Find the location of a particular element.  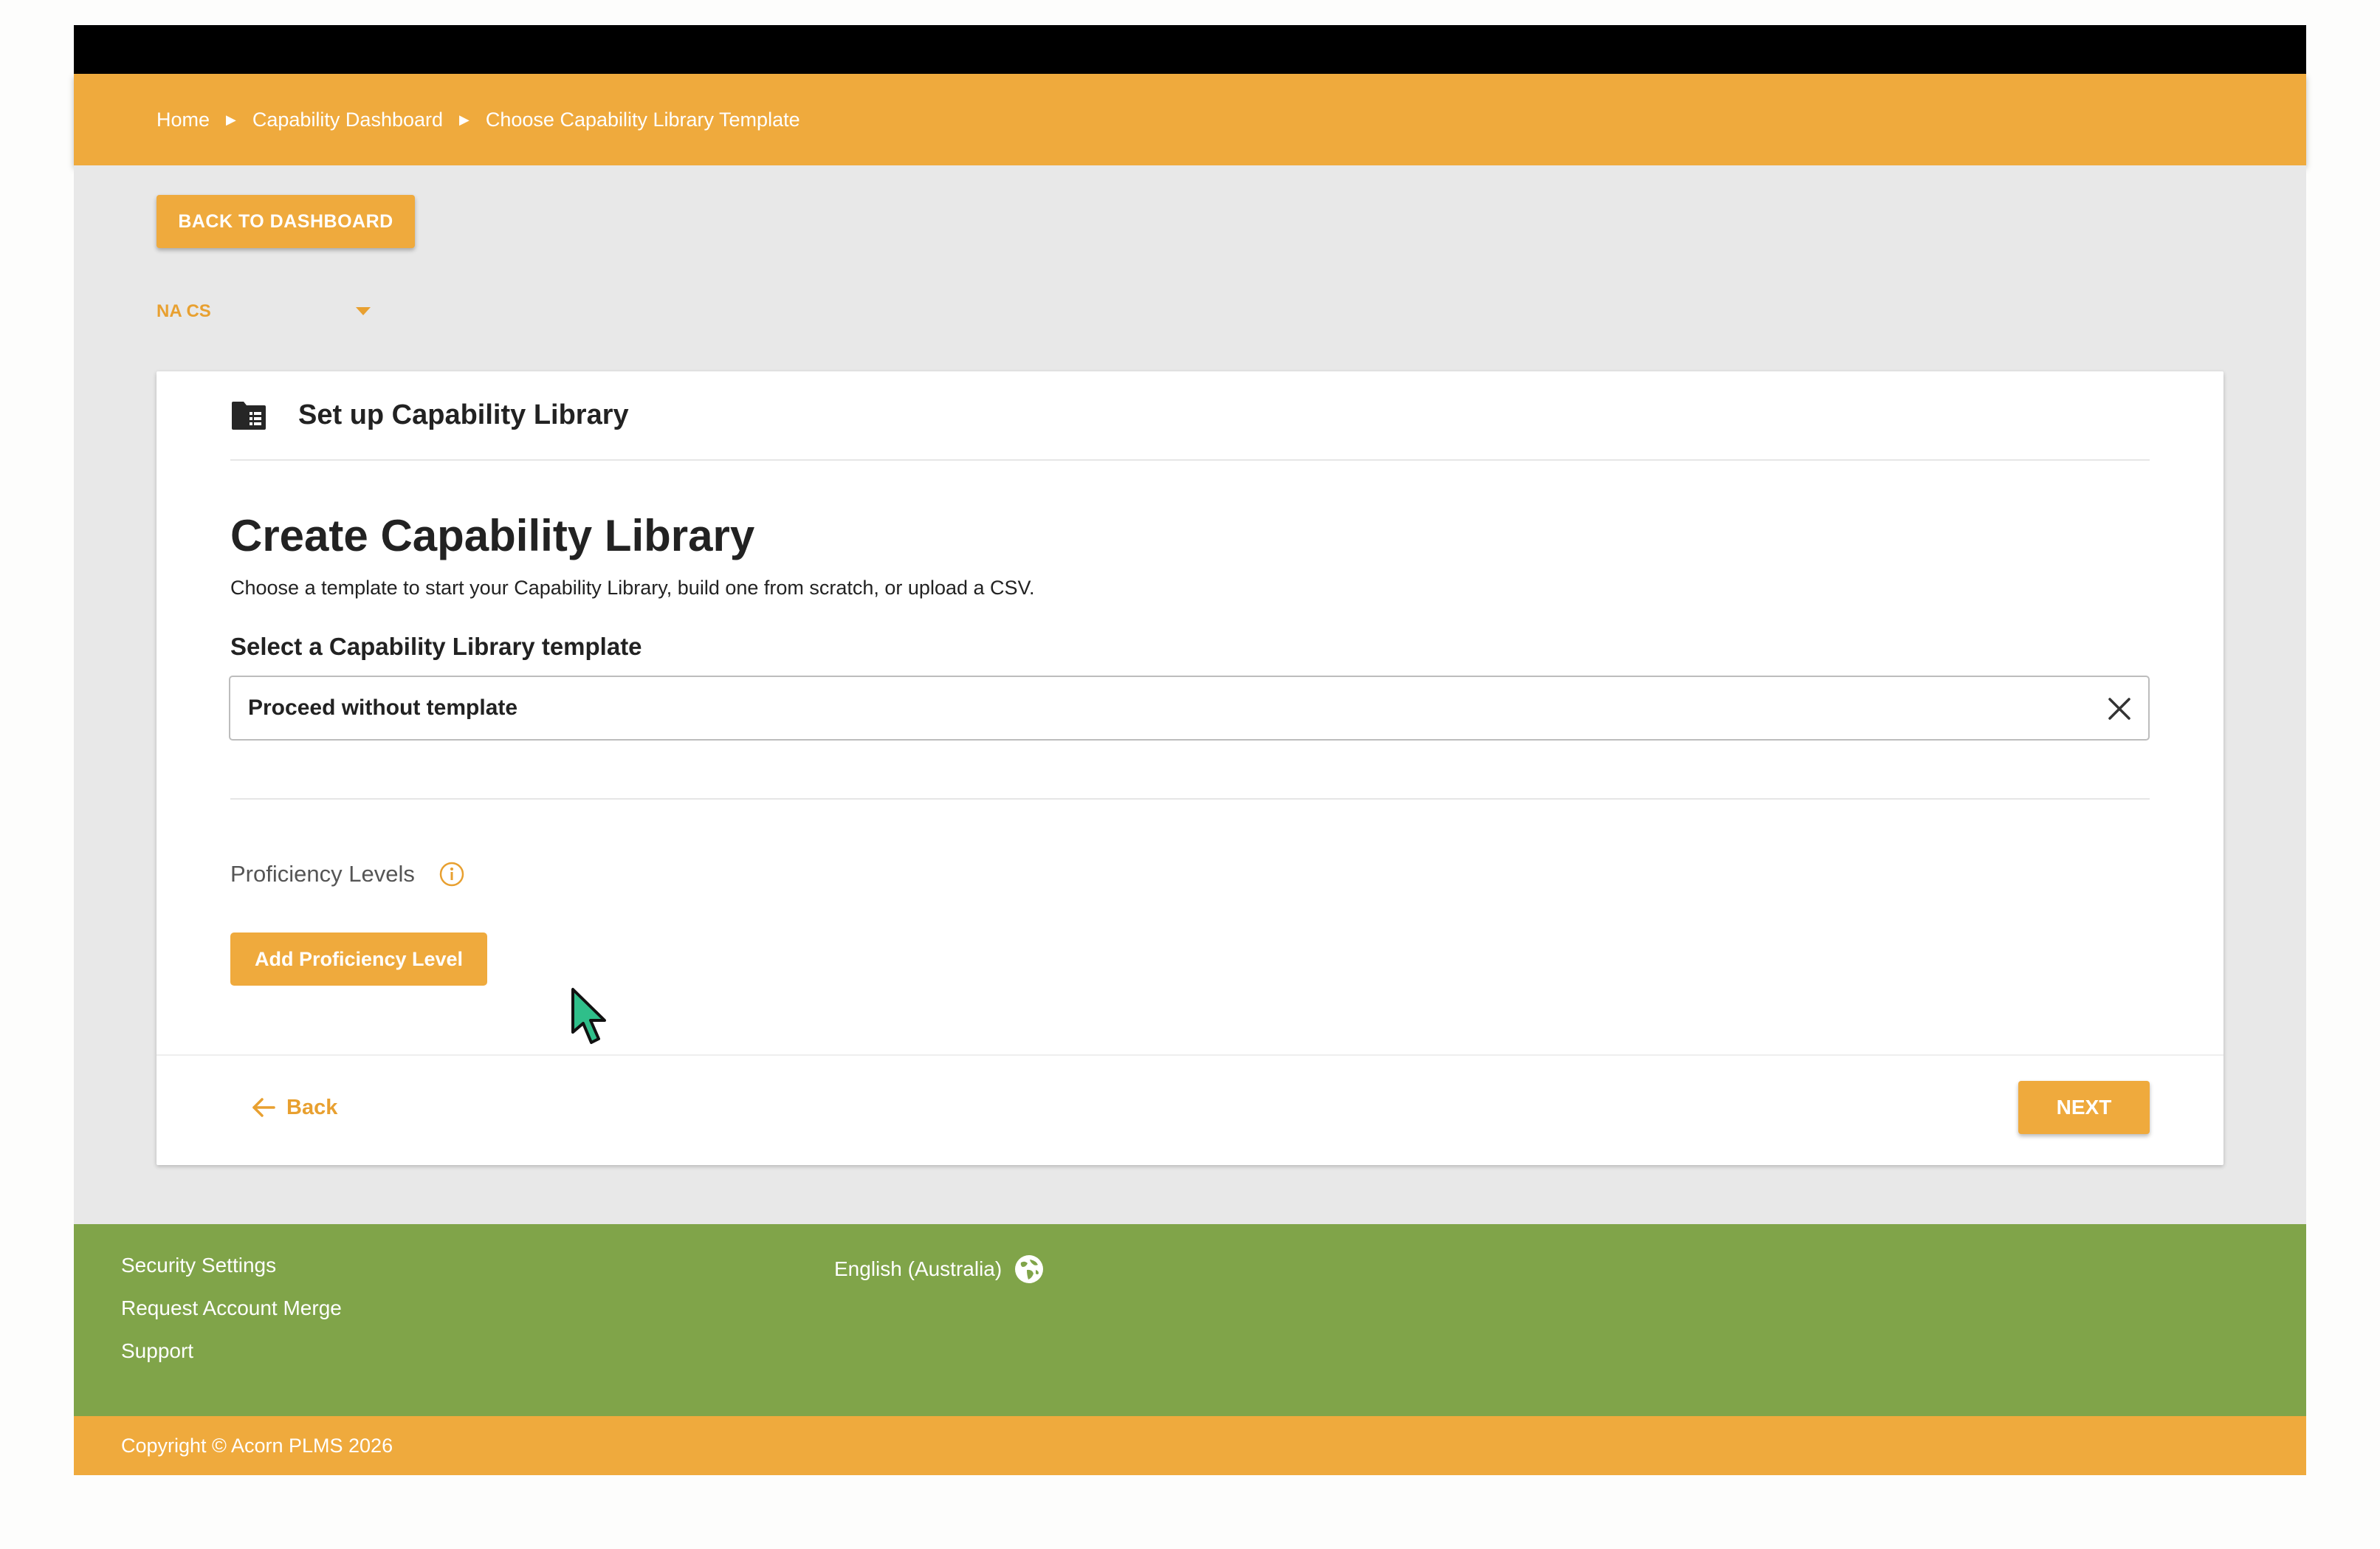

folder-list-icon is located at coordinates (249, 415).